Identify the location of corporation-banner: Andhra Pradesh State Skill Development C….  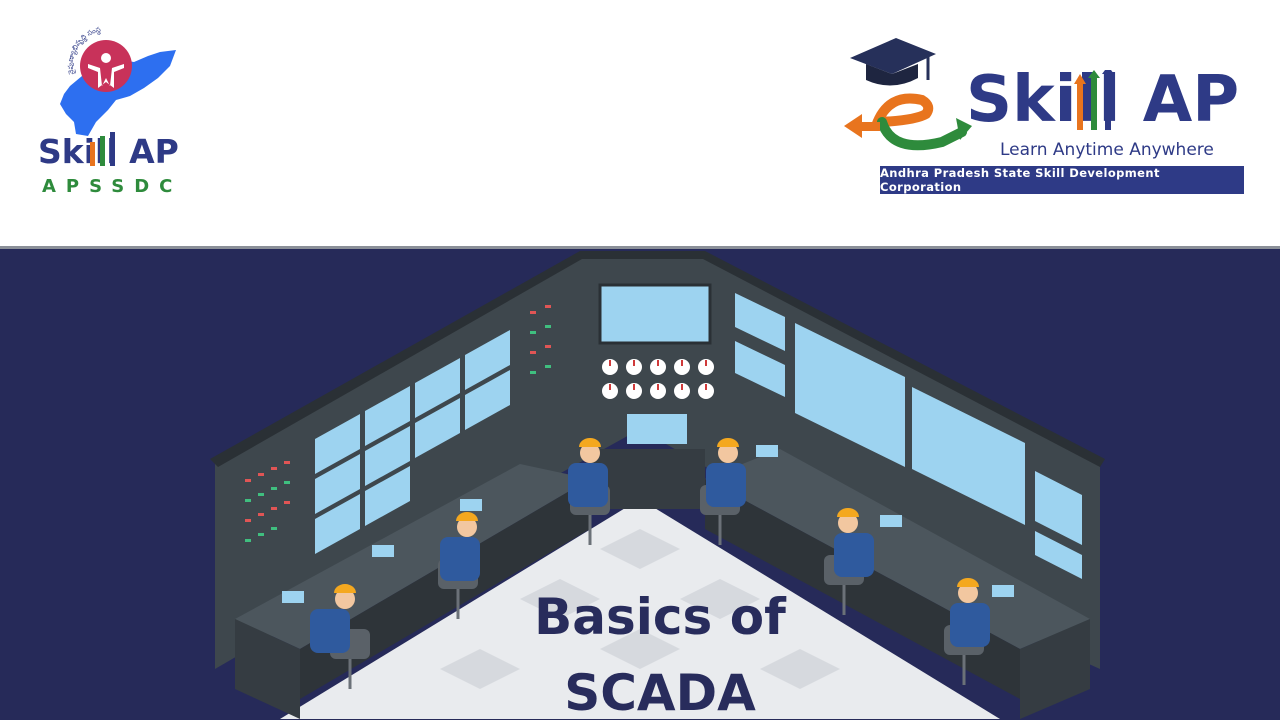
(1062, 180).